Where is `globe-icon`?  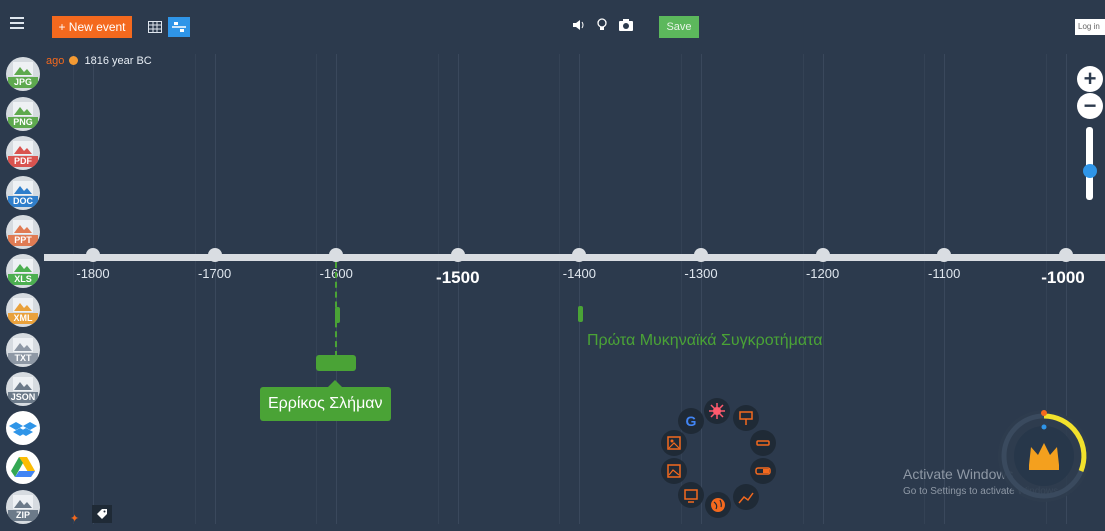 globe-icon is located at coordinates (718, 505).